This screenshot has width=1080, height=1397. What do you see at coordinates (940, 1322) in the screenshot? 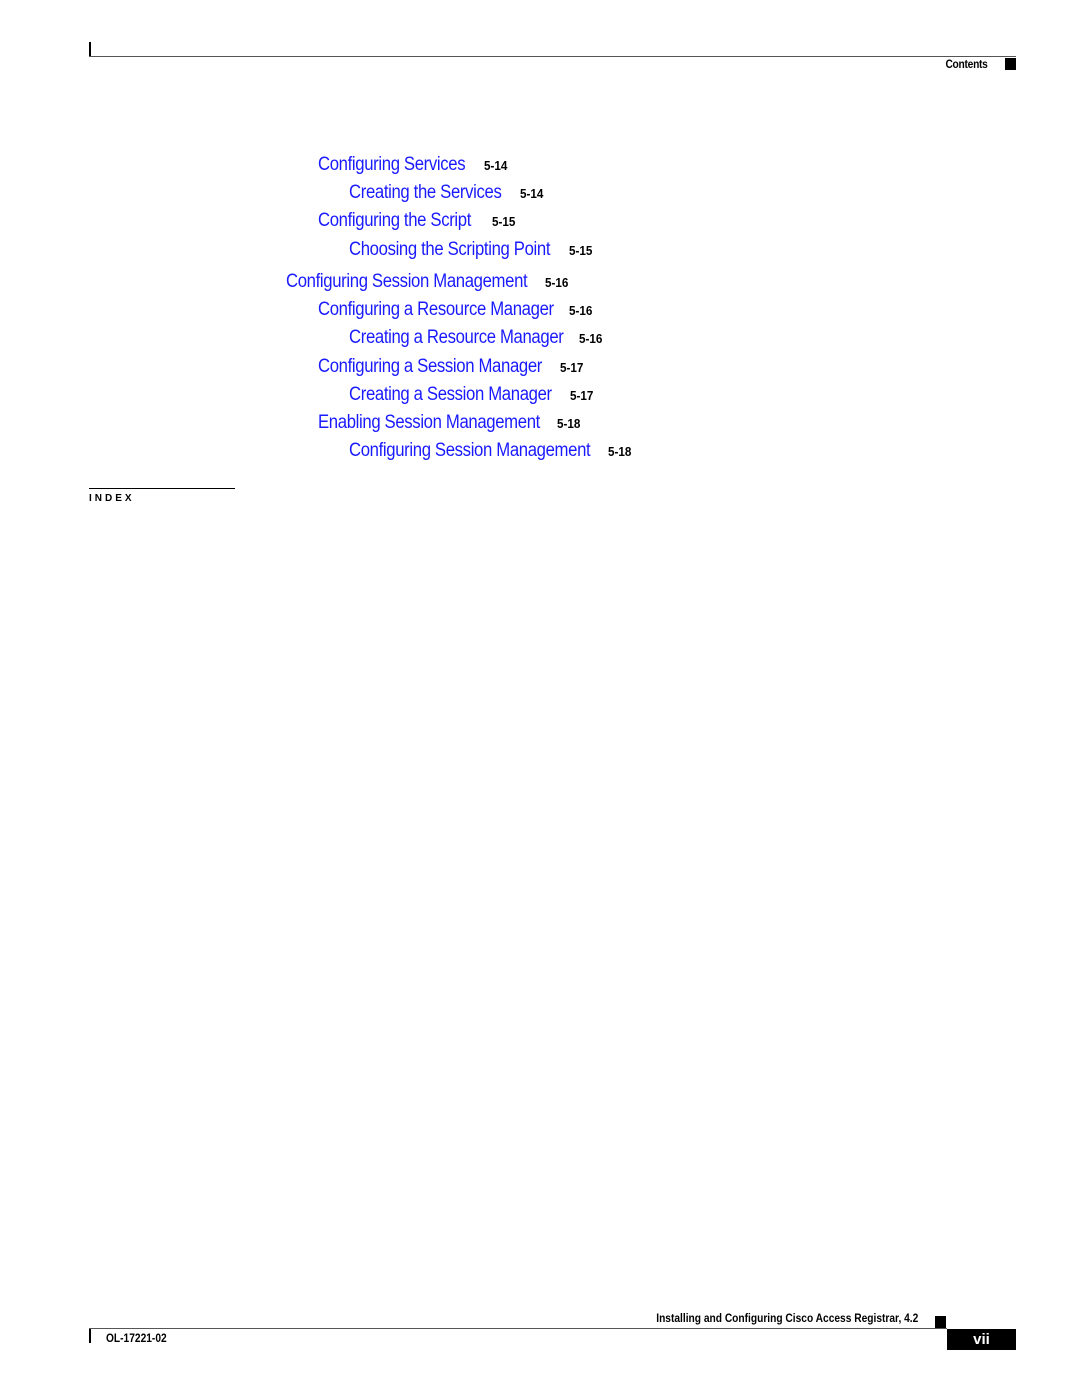
I see `footer-square-marker` at bounding box center [940, 1322].